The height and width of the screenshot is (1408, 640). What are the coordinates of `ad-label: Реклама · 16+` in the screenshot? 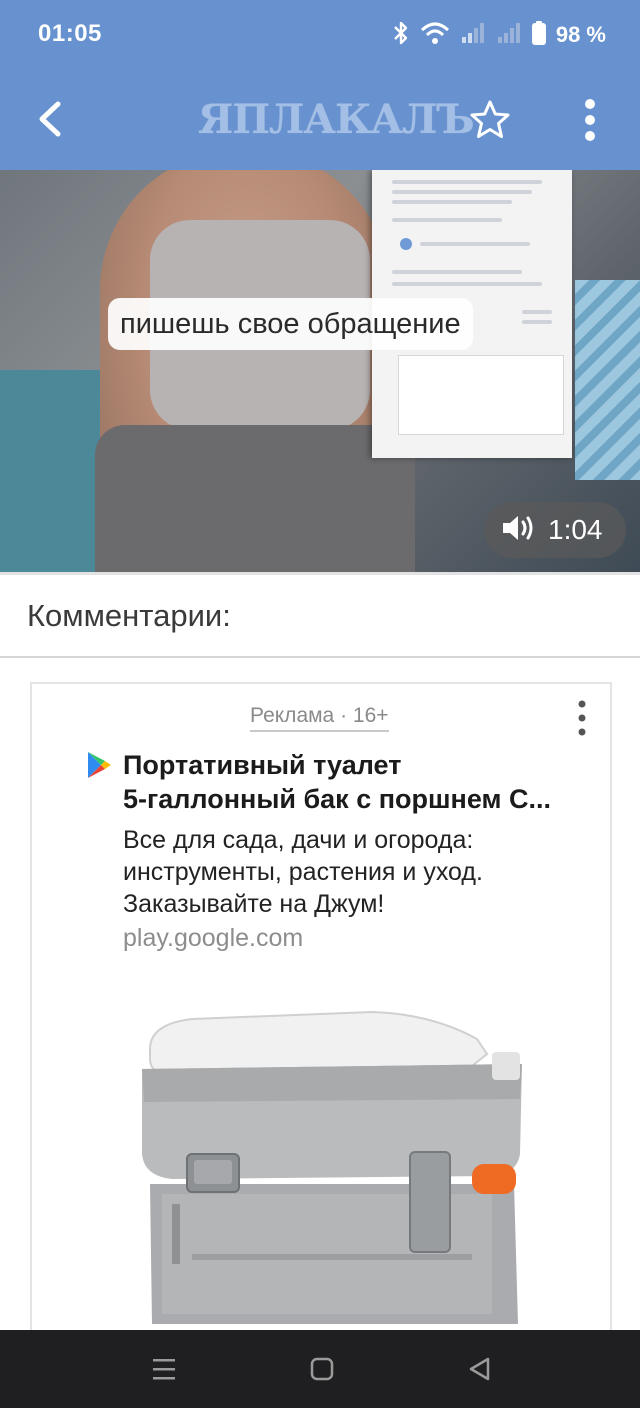 It's located at (319, 718).